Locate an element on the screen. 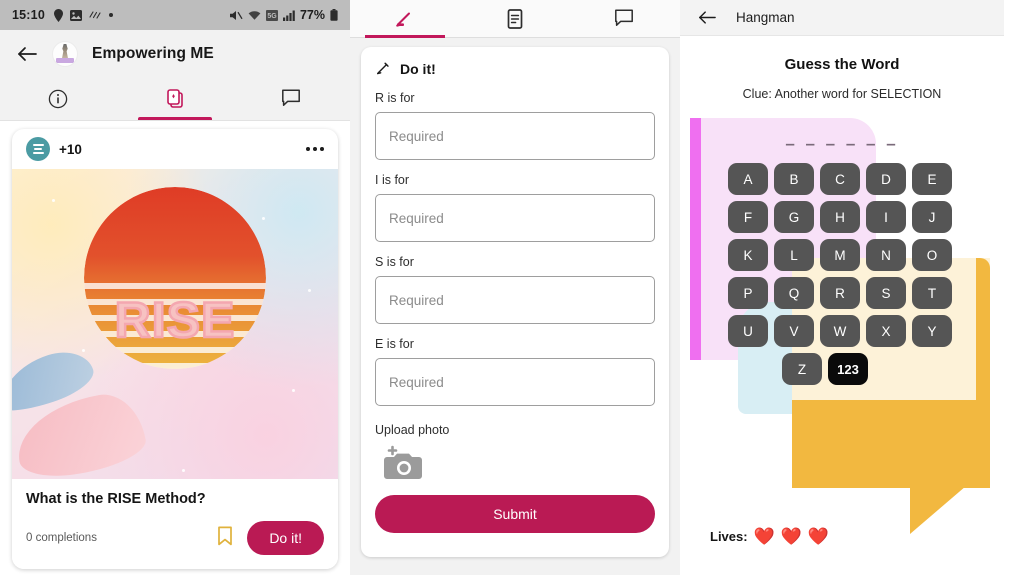 Image resolution: width=1024 pixels, height=575 pixels. card-stack-icon is located at coordinates (175, 98).